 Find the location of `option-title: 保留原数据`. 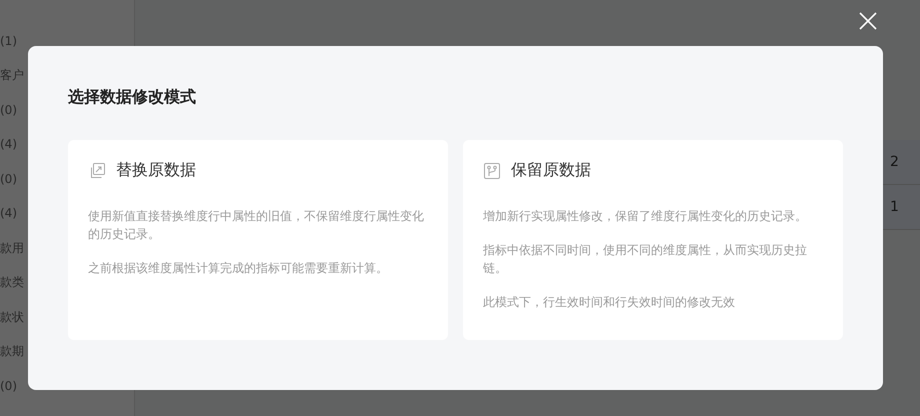

option-title: 保留原数据 is located at coordinates (551, 170).